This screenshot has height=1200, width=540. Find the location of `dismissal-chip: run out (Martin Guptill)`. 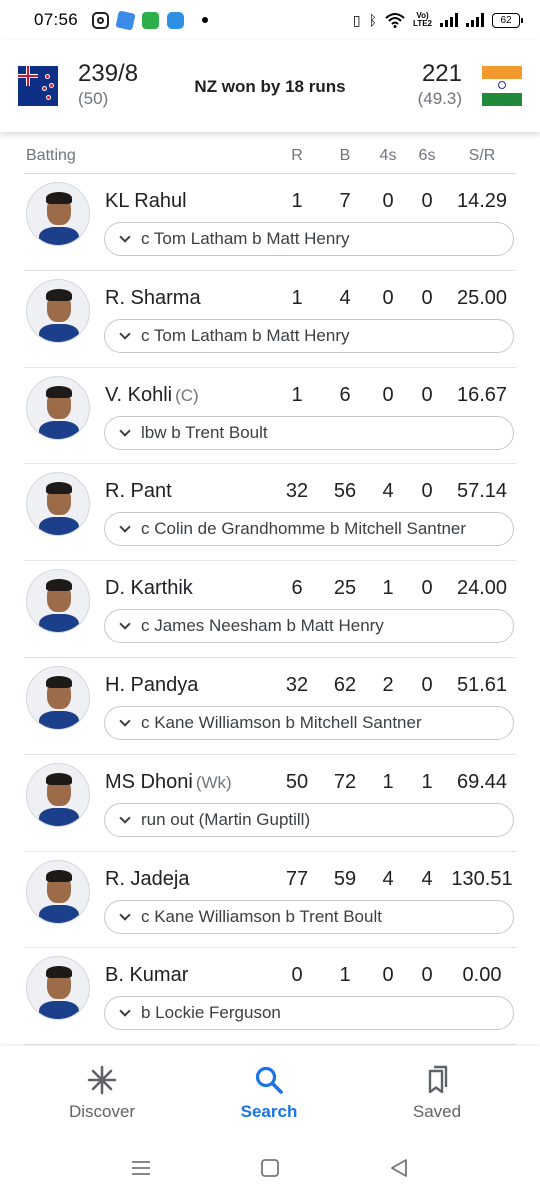

dismissal-chip: run out (Martin Guptill) is located at coordinates (309, 819).